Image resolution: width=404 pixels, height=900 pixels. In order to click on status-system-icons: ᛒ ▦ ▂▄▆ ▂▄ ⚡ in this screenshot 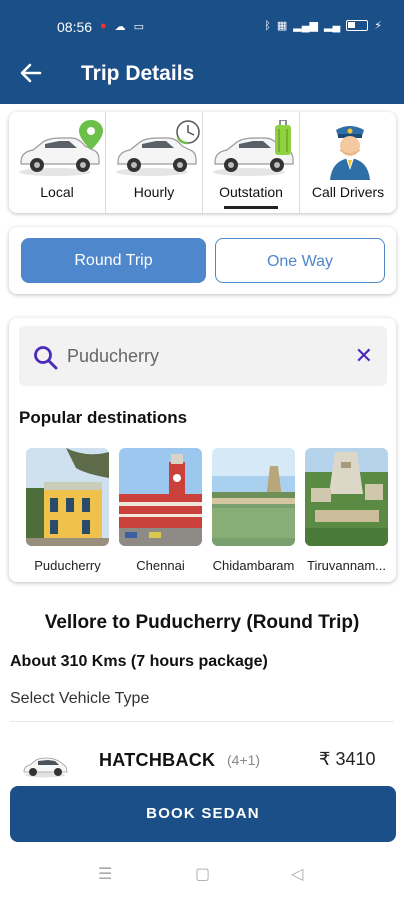, I will do `click(323, 26)`.